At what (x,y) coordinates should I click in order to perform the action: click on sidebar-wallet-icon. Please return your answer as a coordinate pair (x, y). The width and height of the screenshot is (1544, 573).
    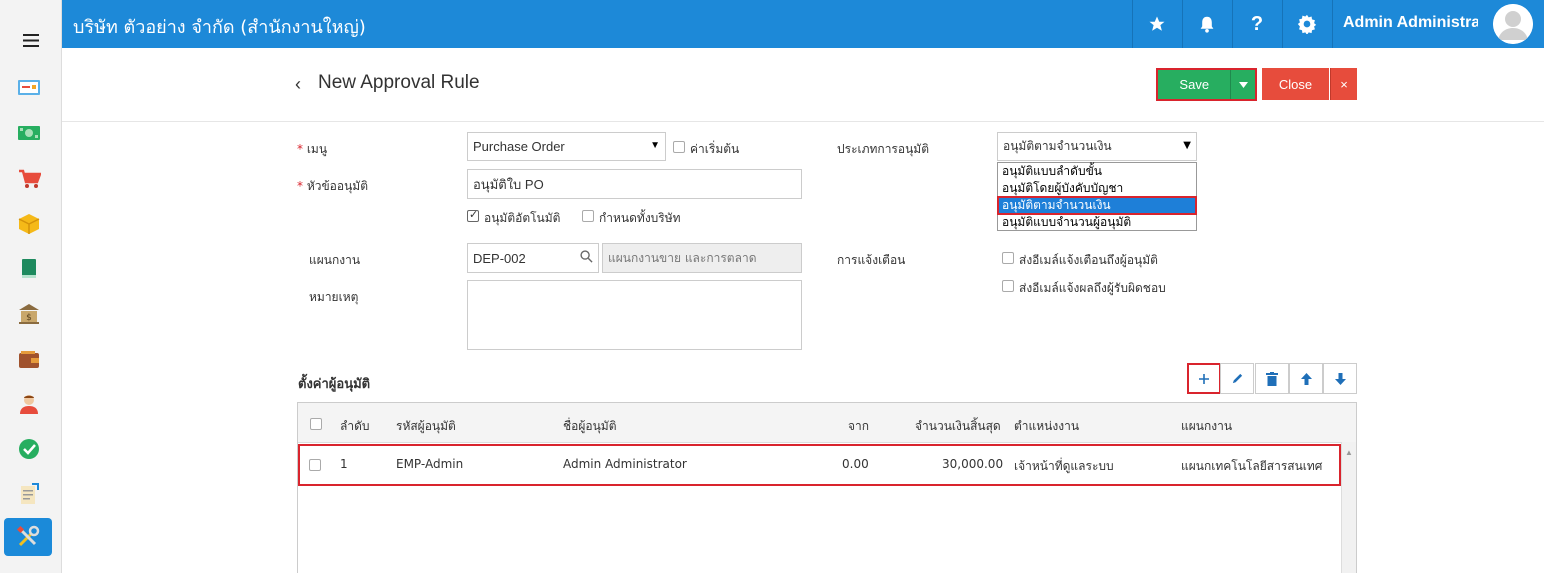
    Looking at the image, I should click on (29, 359).